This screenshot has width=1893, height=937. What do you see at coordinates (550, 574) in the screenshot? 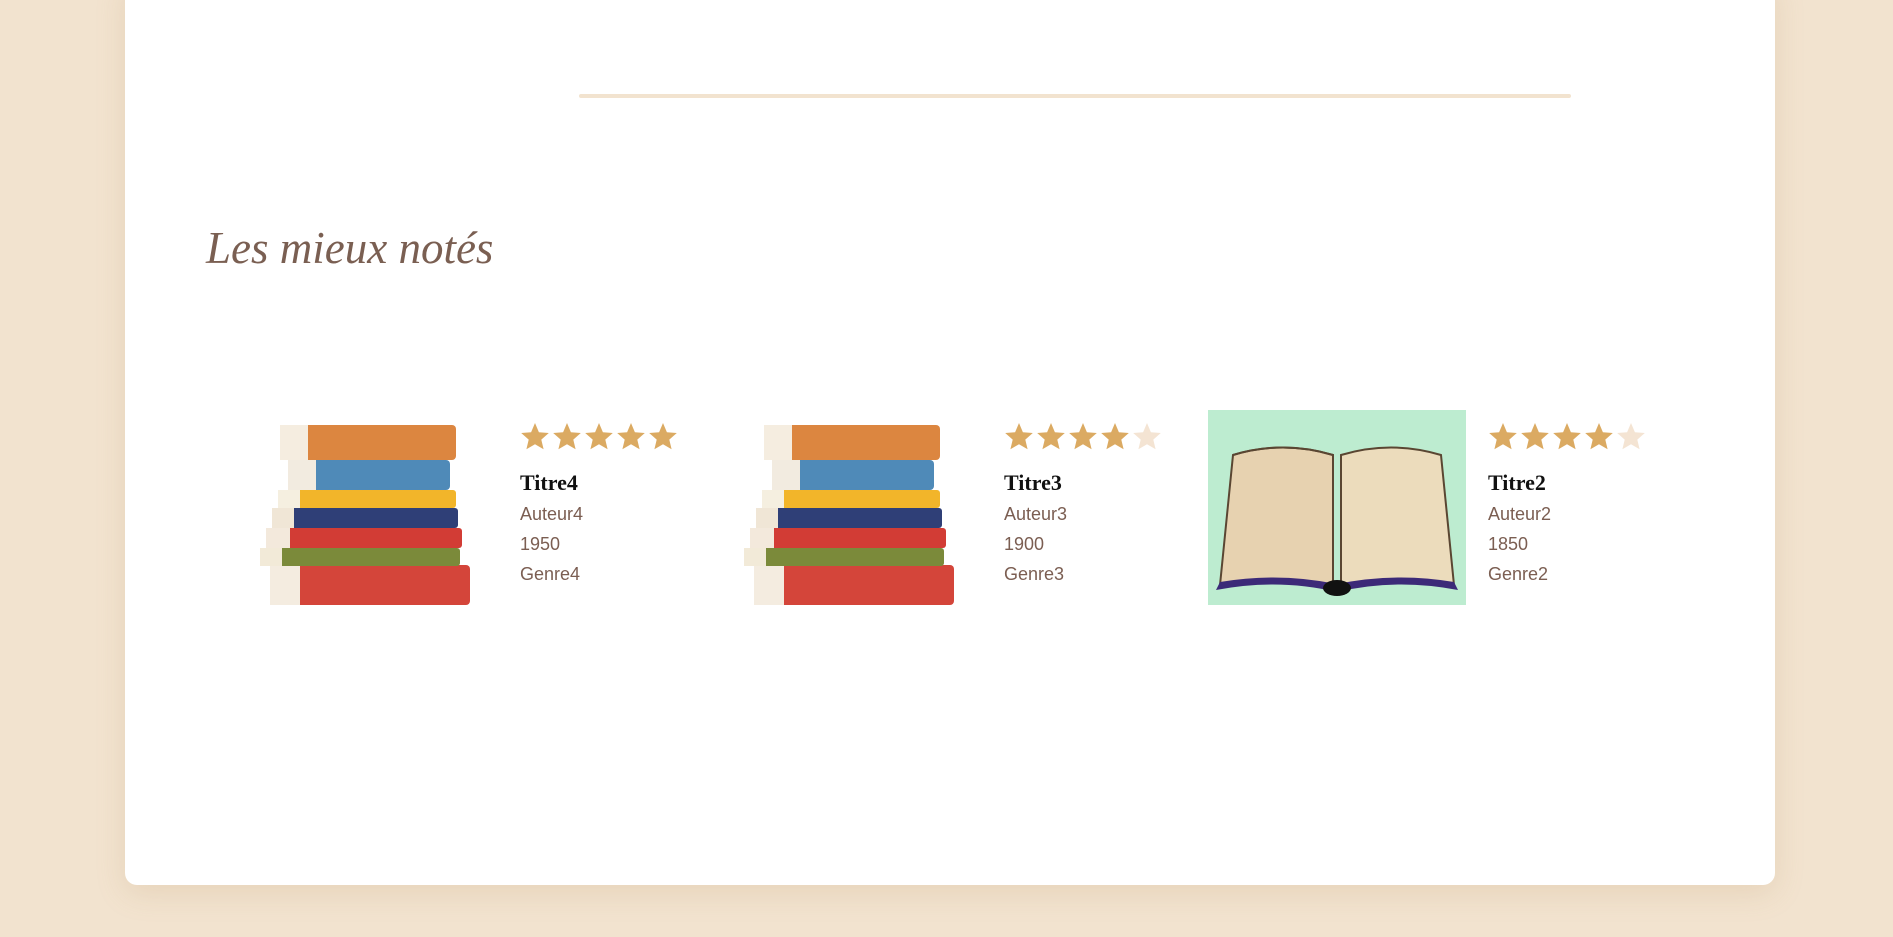
I see `book-genre: Genre4` at bounding box center [550, 574].